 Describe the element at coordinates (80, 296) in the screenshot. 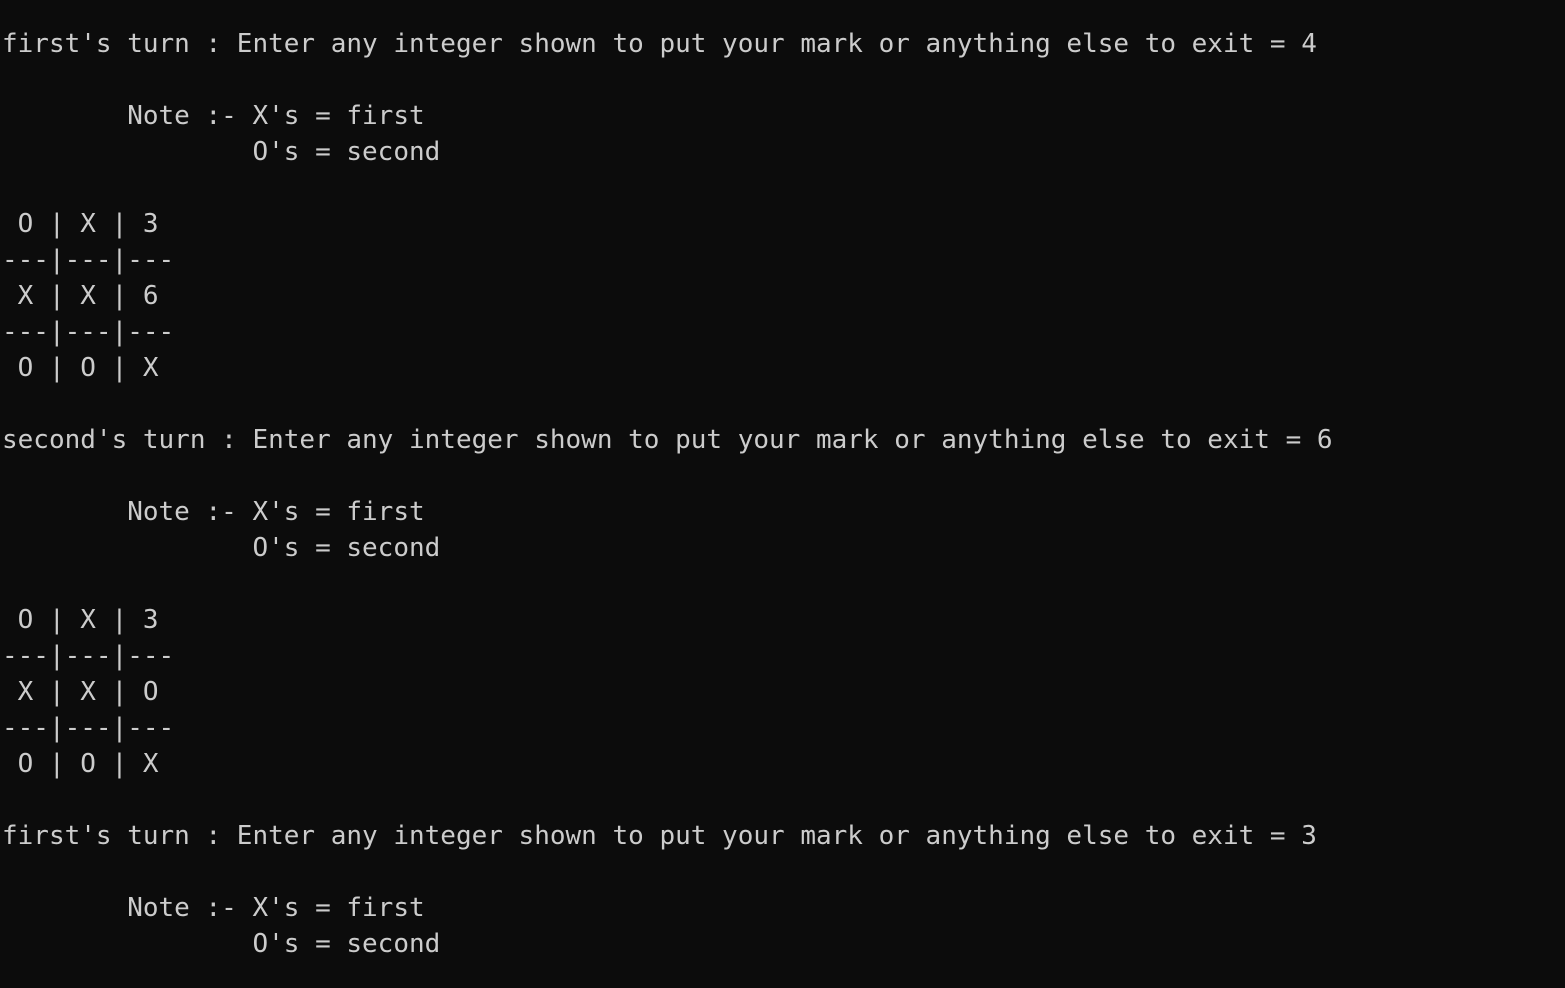

I see `board-row: X | X | 6` at that location.